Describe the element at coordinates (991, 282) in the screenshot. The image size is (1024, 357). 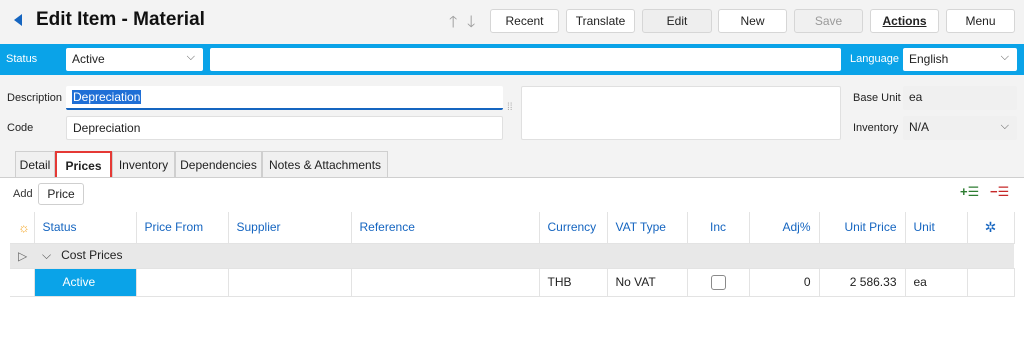
I see `empty-cell` at that location.